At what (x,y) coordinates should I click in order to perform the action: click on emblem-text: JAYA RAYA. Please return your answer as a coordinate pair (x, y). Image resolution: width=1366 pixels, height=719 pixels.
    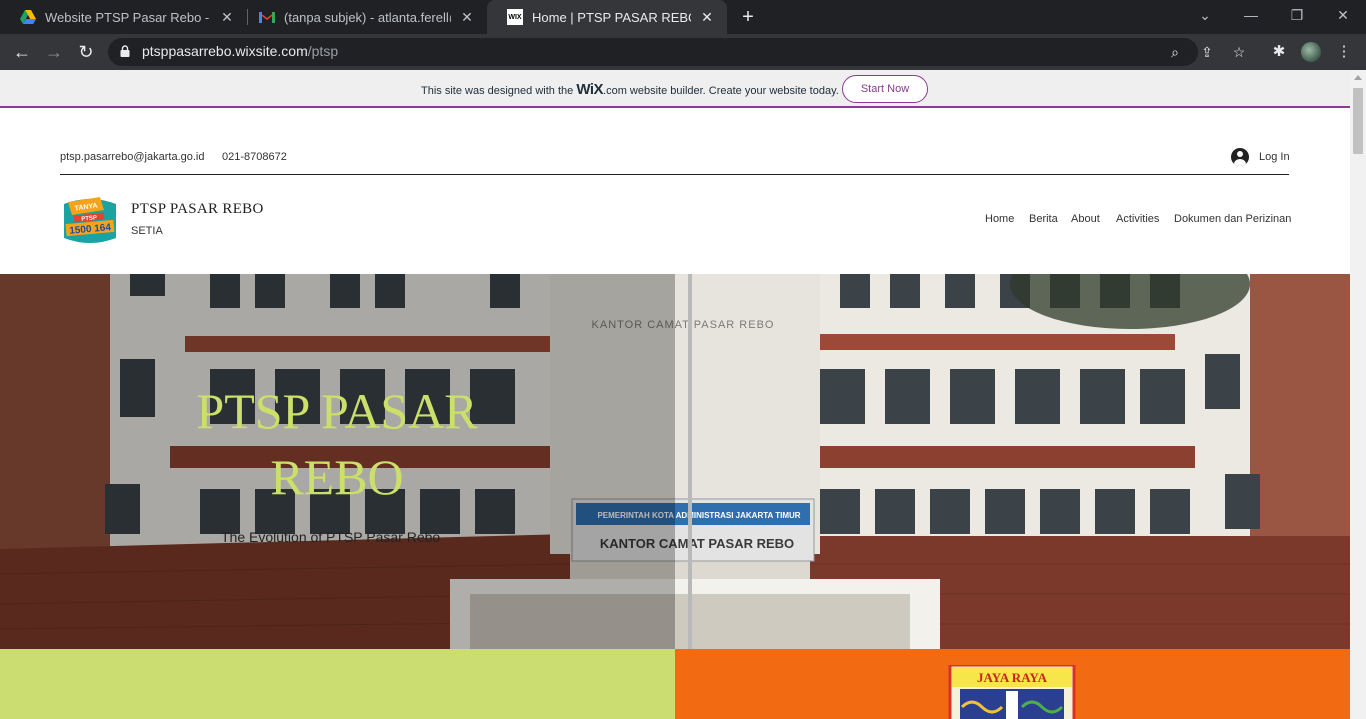
    Looking at the image, I should click on (1012, 677).